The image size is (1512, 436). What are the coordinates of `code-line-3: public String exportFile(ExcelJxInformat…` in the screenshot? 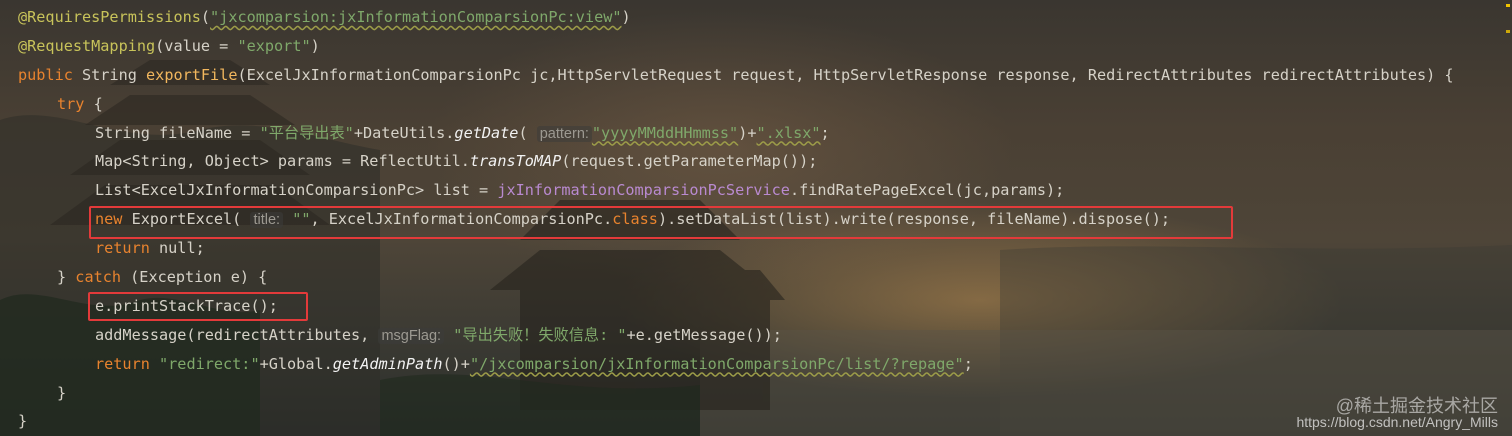 It's located at (736, 74).